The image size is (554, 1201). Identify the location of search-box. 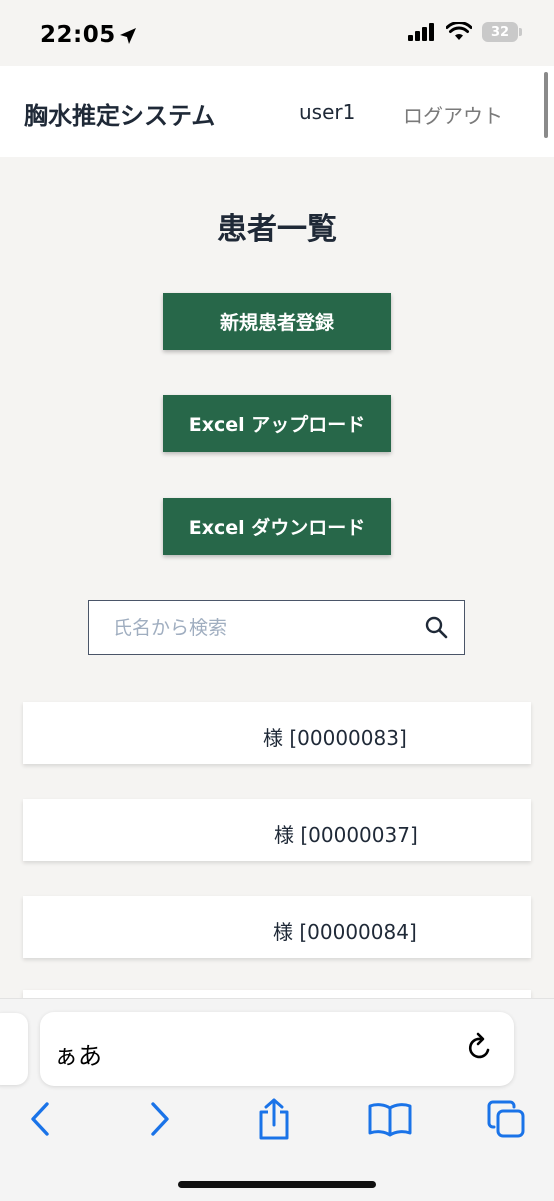
(276, 627).